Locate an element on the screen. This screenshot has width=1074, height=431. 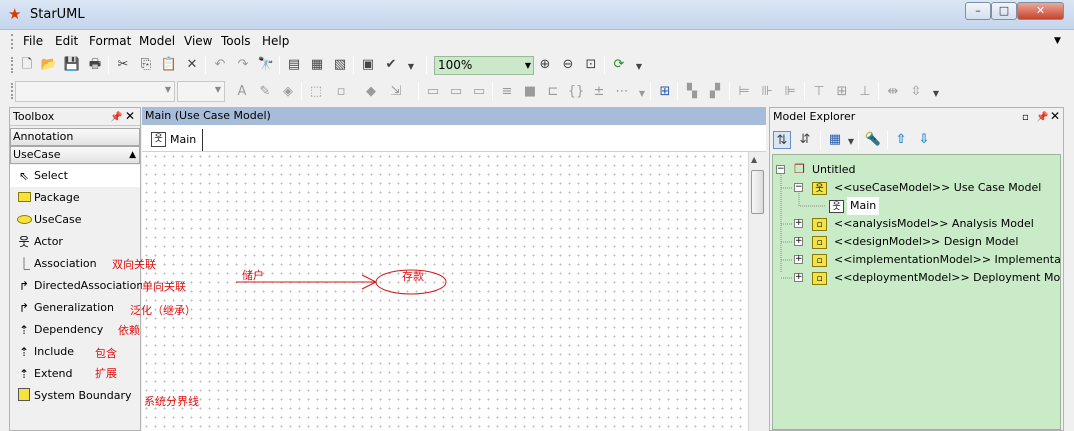
tree-node-deployment-model: + ▫ <<deploymentModel>> Deployment Model is located at coordinates (927, 278).